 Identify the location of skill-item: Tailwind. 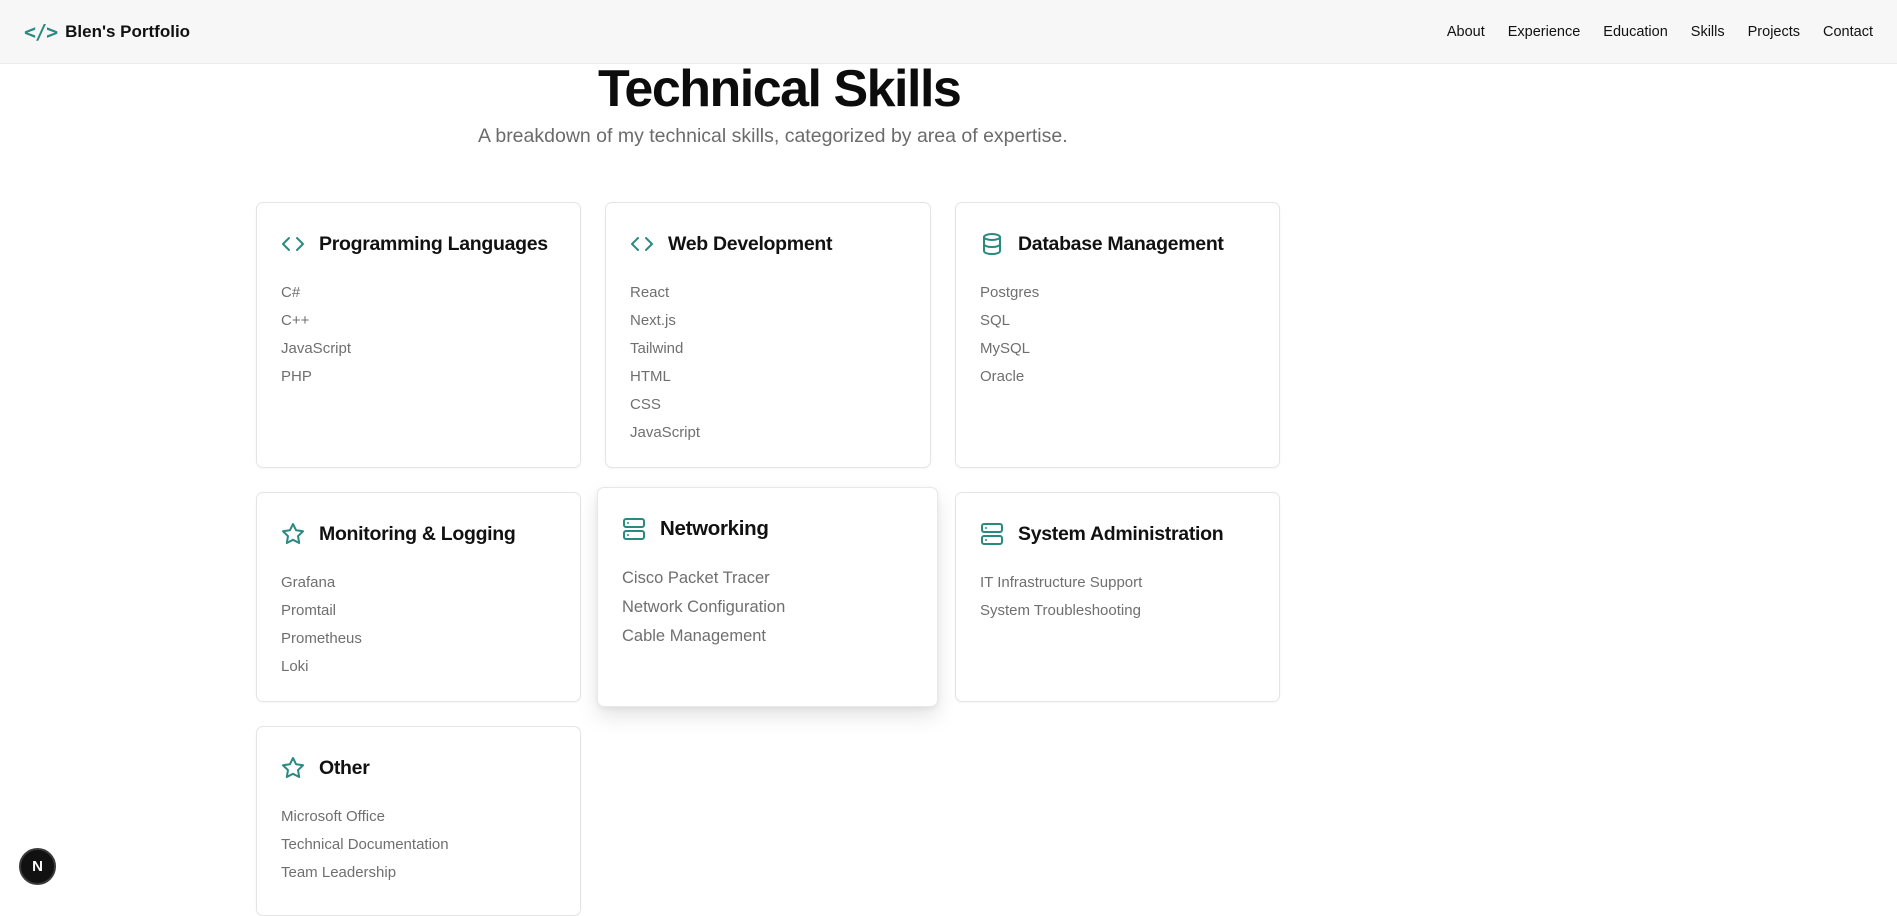
(657, 348).